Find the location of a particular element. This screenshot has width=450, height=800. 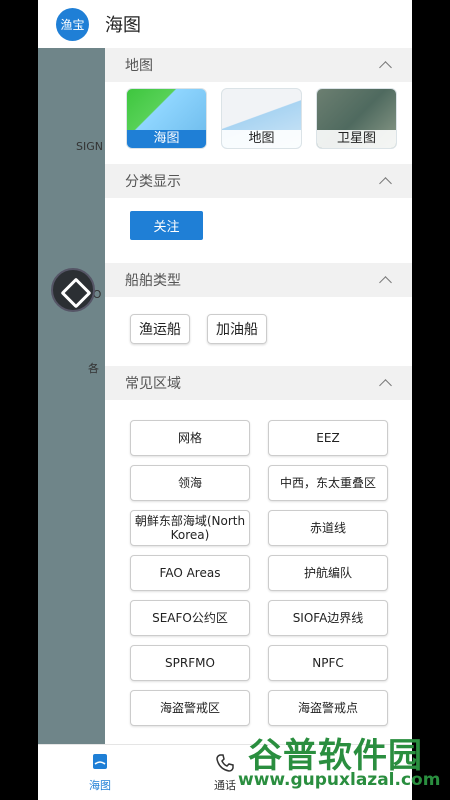

phone-icon is located at coordinates (225, 763).